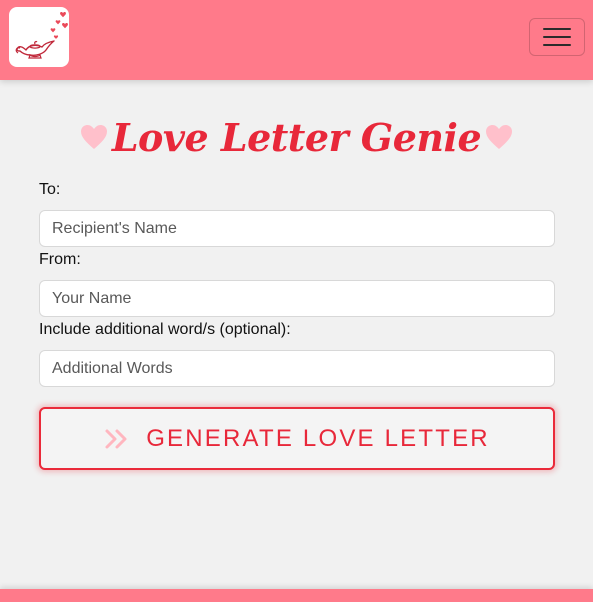  Describe the element at coordinates (318, 438) in the screenshot. I see `generate-button-label: GENERATE LOVE LETTER` at that location.